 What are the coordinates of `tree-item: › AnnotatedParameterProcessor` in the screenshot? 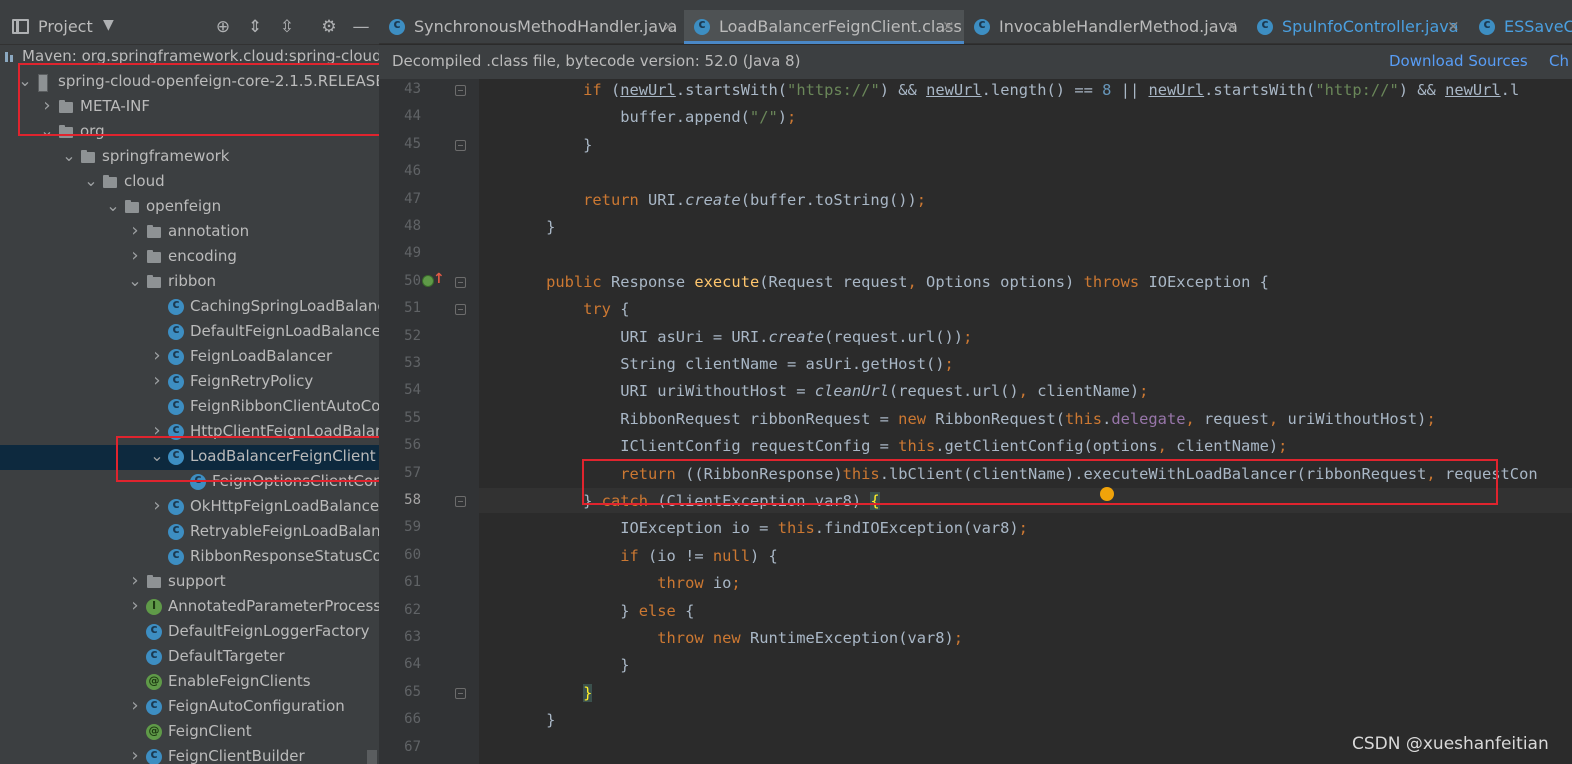 It's located at (189, 607).